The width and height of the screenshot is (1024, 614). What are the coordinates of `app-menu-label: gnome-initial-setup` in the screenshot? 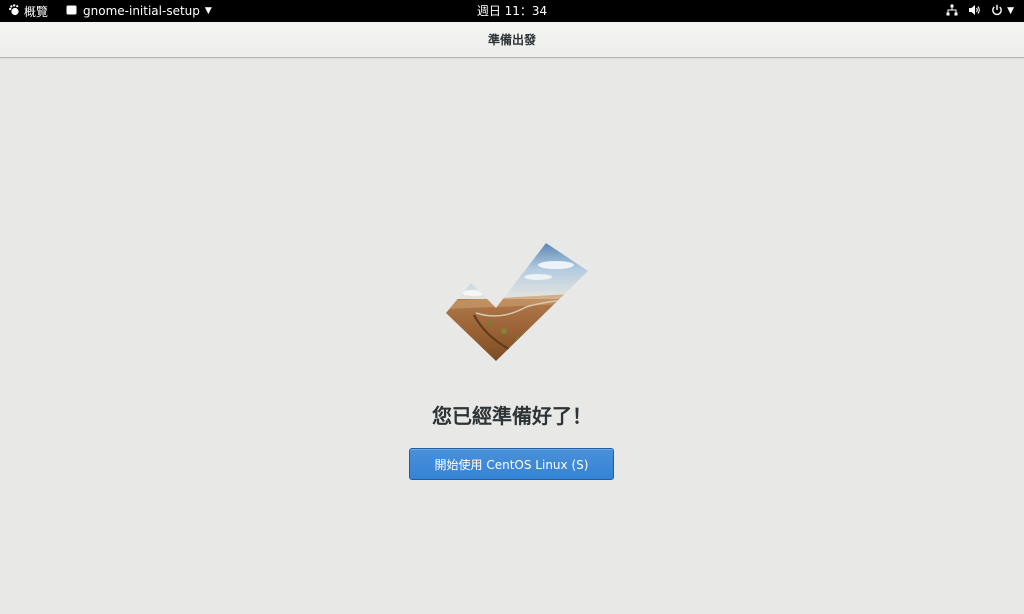 It's located at (141, 11).